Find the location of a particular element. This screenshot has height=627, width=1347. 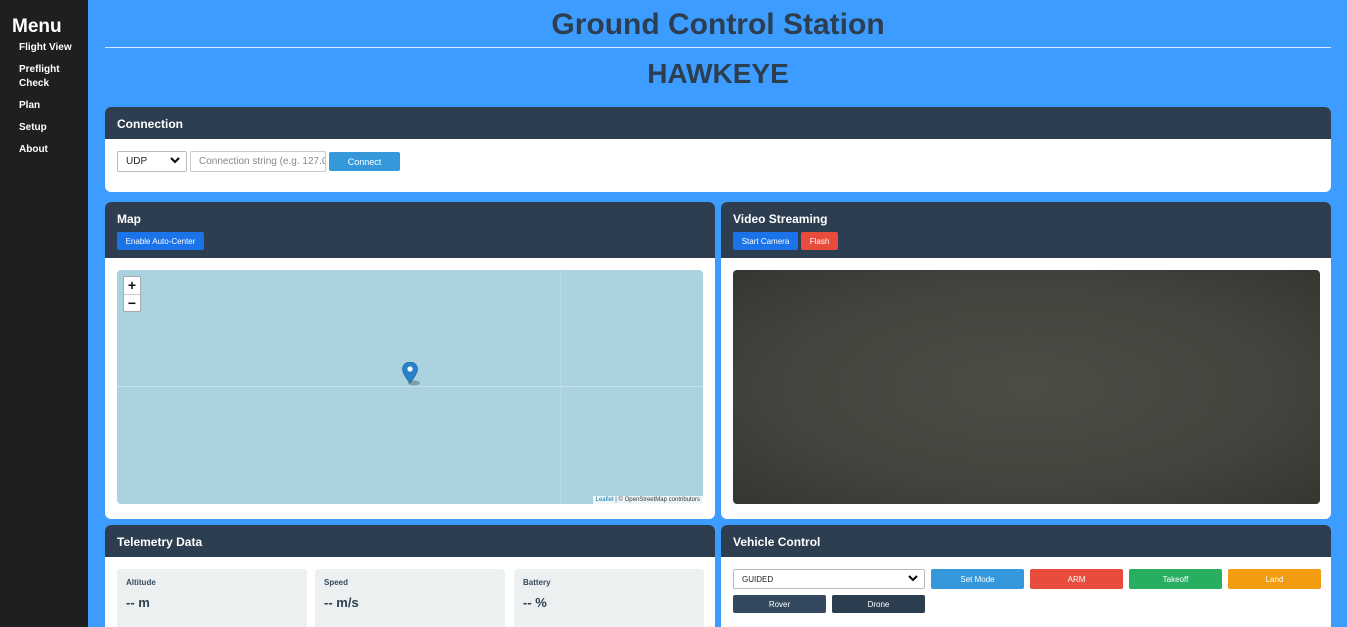

zoom-control: + − is located at coordinates (132, 294).